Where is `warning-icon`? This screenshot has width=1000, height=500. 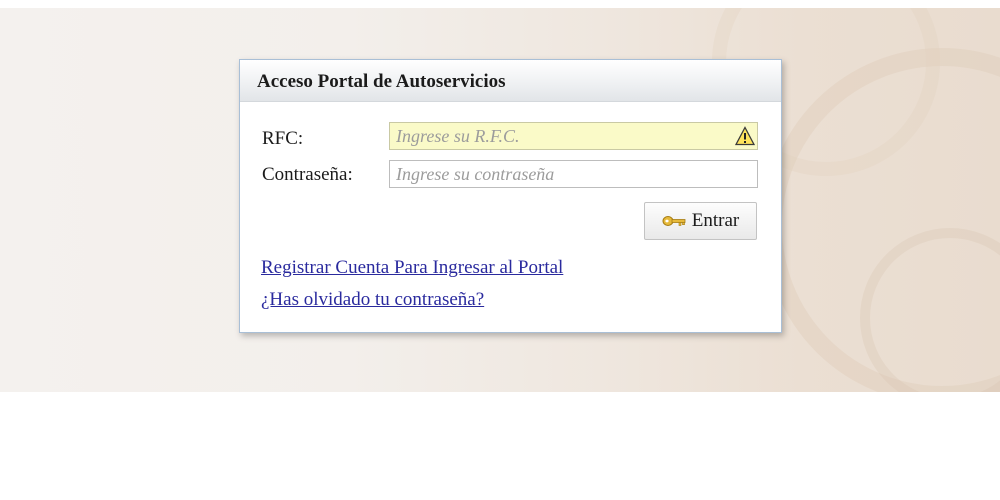 warning-icon is located at coordinates (745, 136).